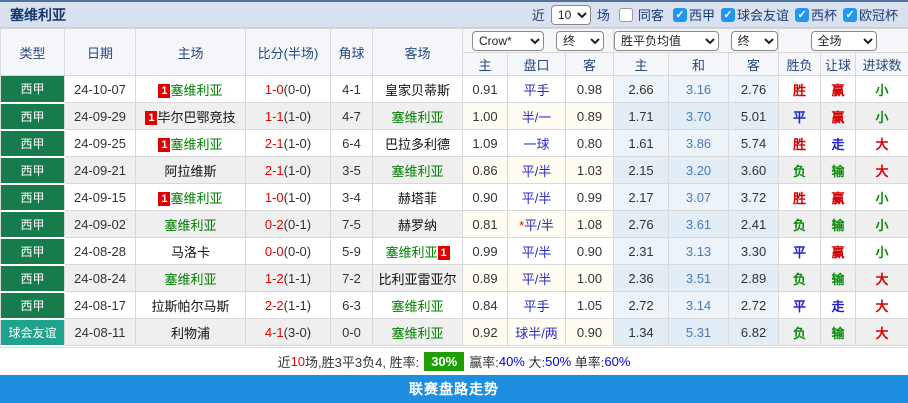  I want to click on avg-away-cell: 5.74, so click(754, 143).